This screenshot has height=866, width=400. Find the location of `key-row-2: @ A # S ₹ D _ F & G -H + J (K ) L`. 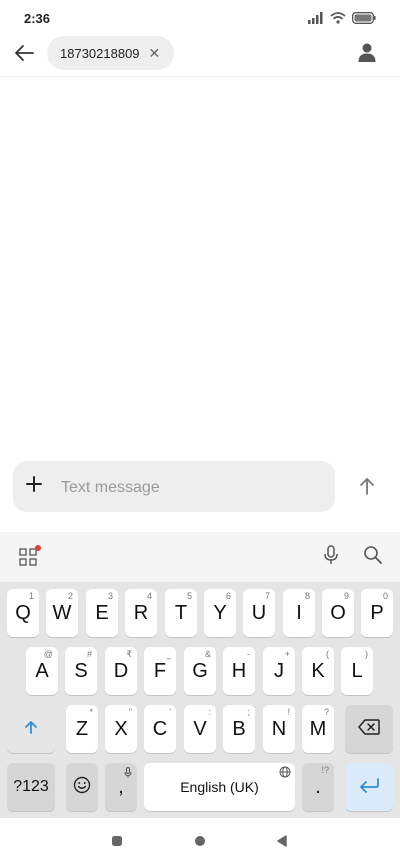

key-row-2: @ A # S ₹ D _ F & G -H + J (K ) L is located at coordinates (200, 671).